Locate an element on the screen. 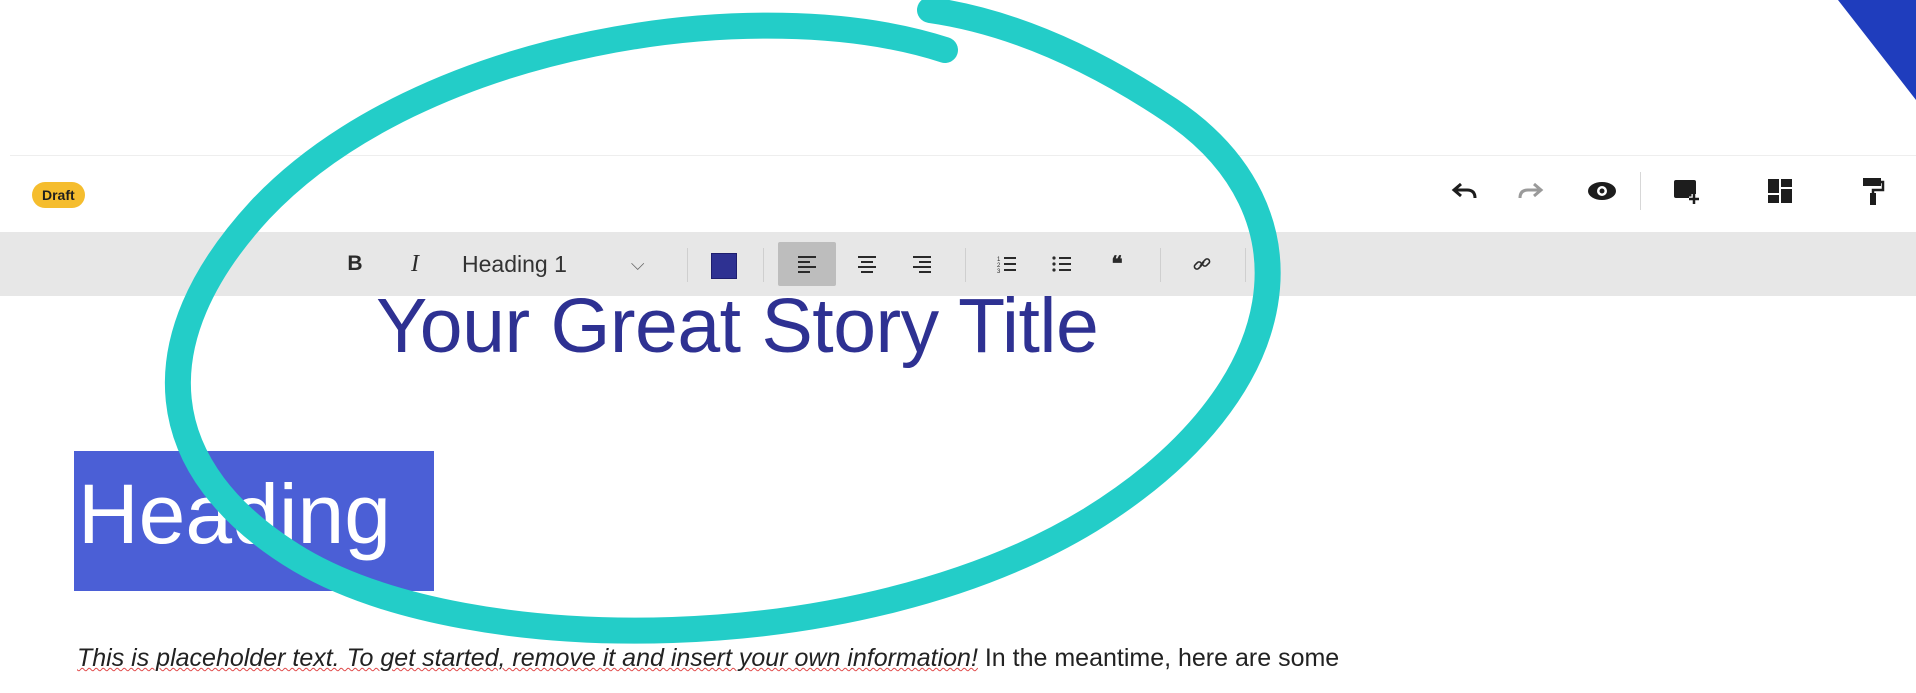 The height and width of the screenshot is (693, 1916). link-button is located at coordinates (1202, 264).